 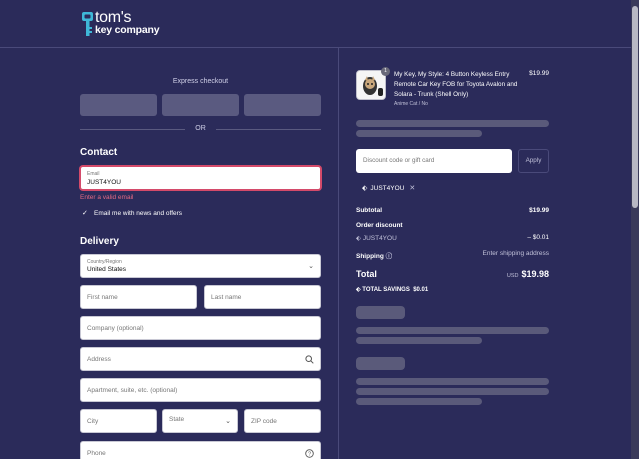 I want to click on product-variant: Anime Cat / No, so click(x=411, y=104).